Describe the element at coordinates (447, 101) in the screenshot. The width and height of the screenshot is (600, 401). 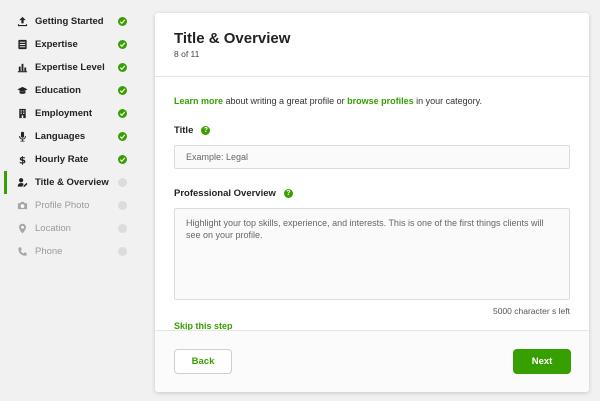
I see `intro-text-part: in your category.` at that location.